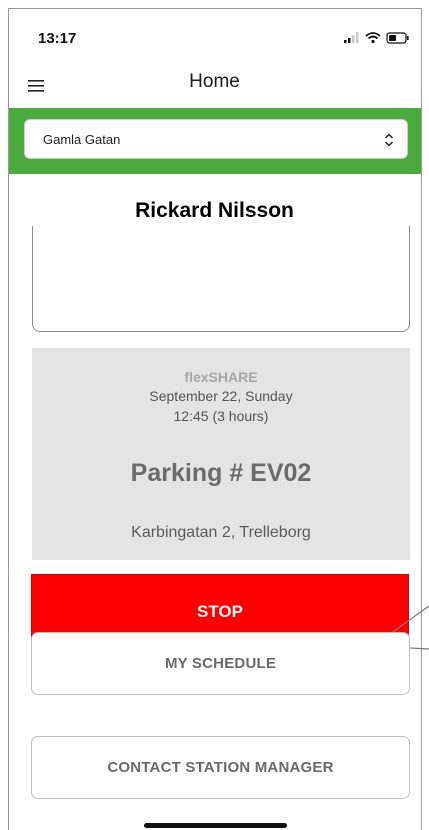  I want to click on wifi-icon, so click(373, 38).